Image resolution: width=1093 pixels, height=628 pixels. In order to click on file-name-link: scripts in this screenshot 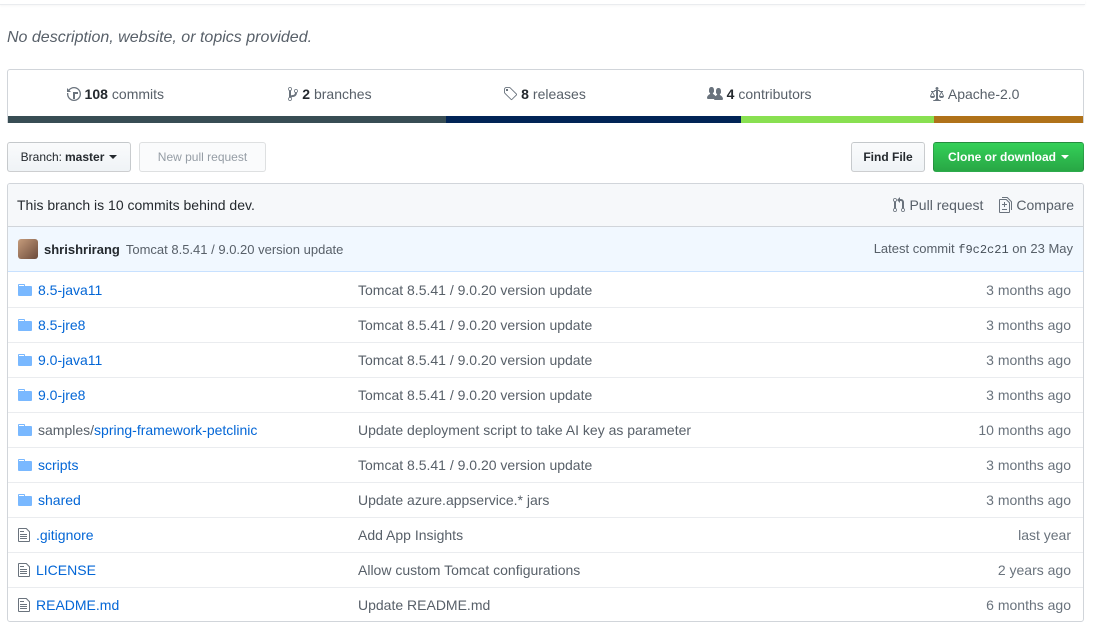, I will do `click(58, 465)`.